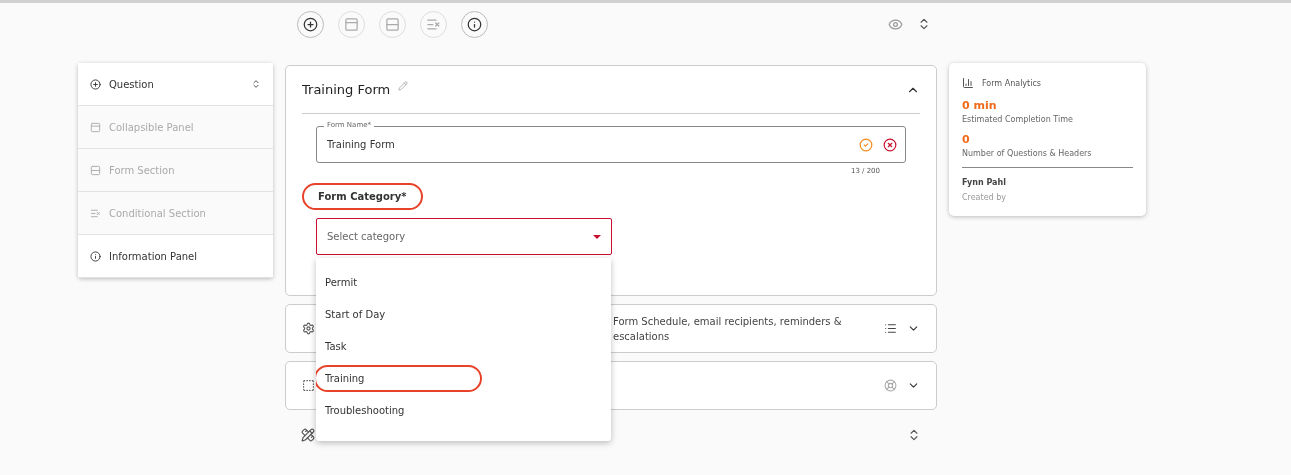  What do you see at coordinates (132, 84) in the screenshot?
I see `sidebar-label: Question` at bounding box center [132, 84].